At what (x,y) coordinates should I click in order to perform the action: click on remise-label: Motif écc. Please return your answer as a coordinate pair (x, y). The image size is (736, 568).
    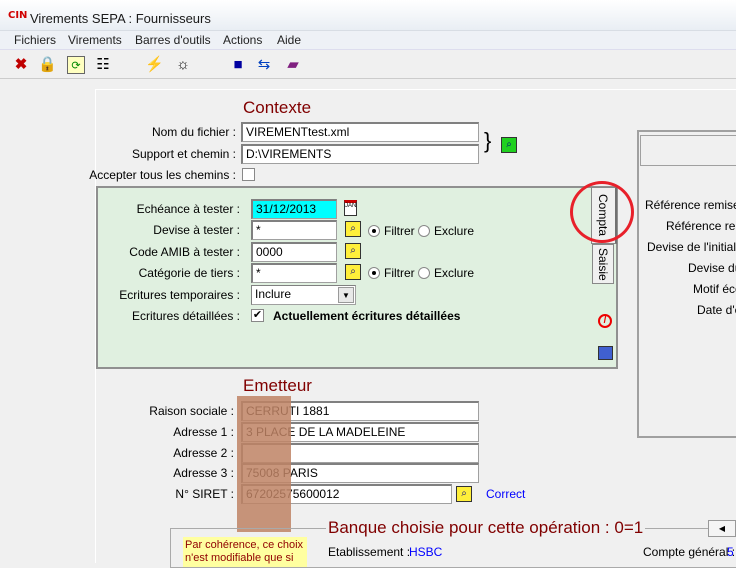
    Looking at the image, I should click on (714, 289).